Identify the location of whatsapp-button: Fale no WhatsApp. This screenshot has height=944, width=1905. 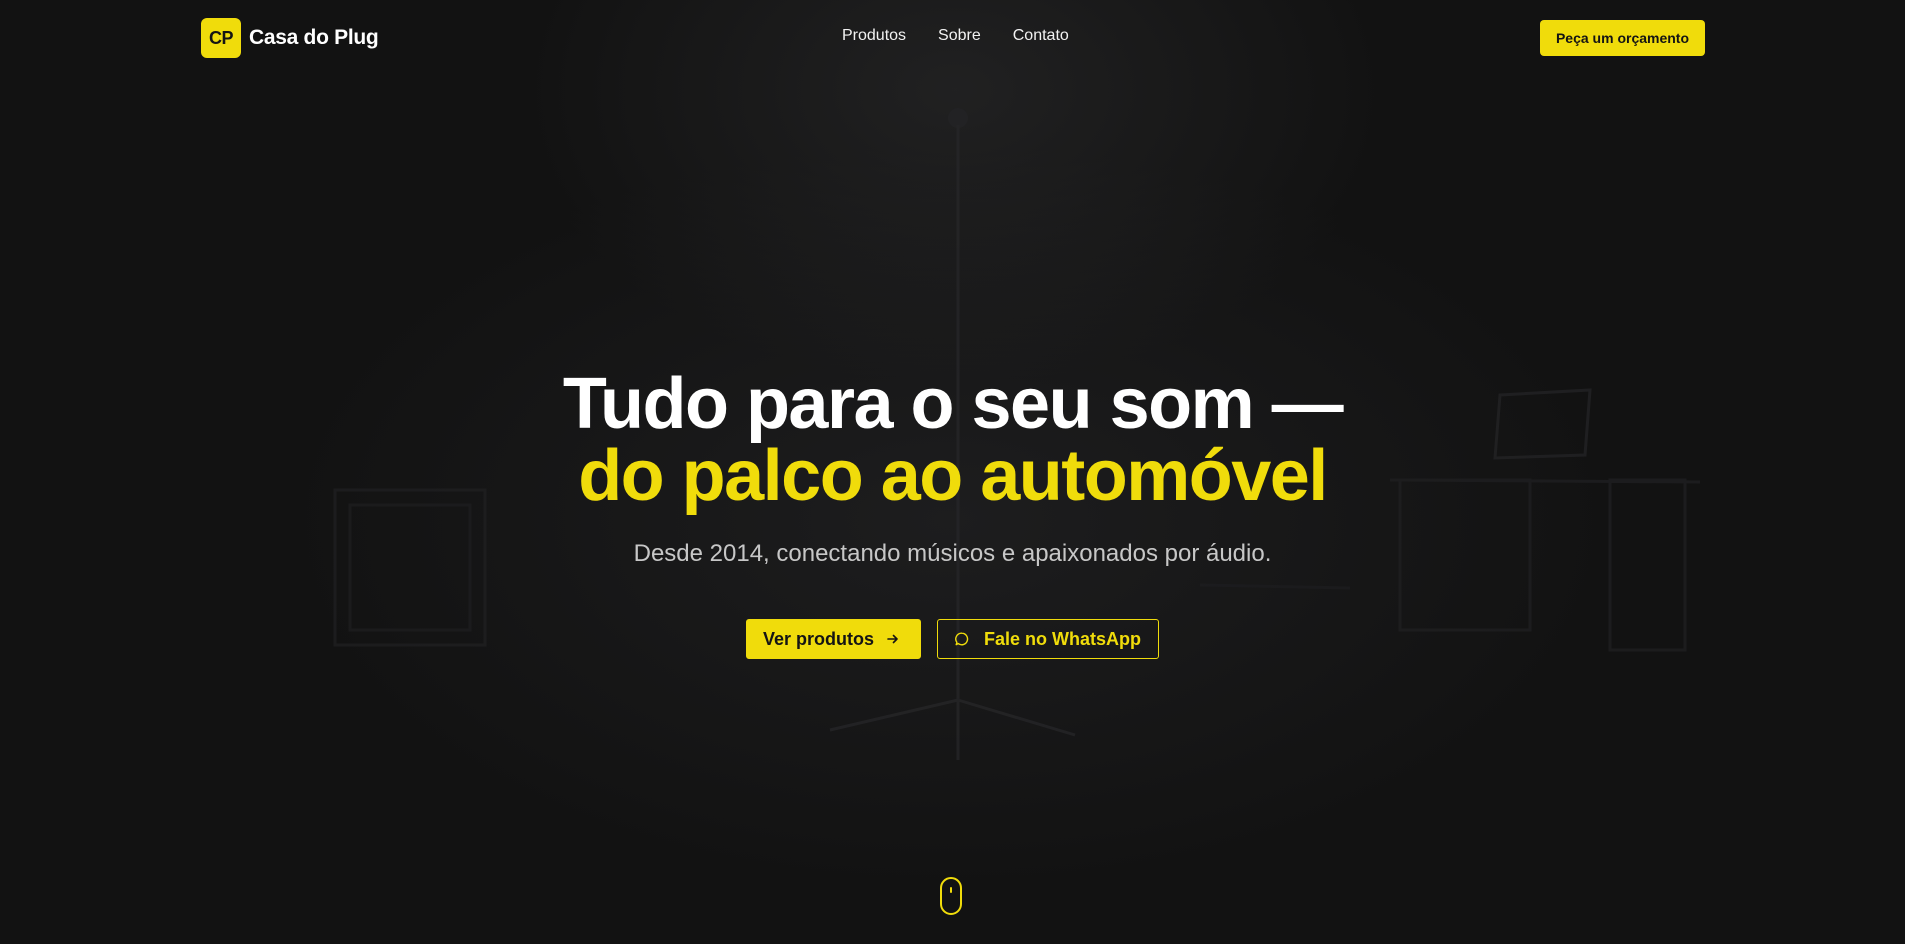
(1048, 639).